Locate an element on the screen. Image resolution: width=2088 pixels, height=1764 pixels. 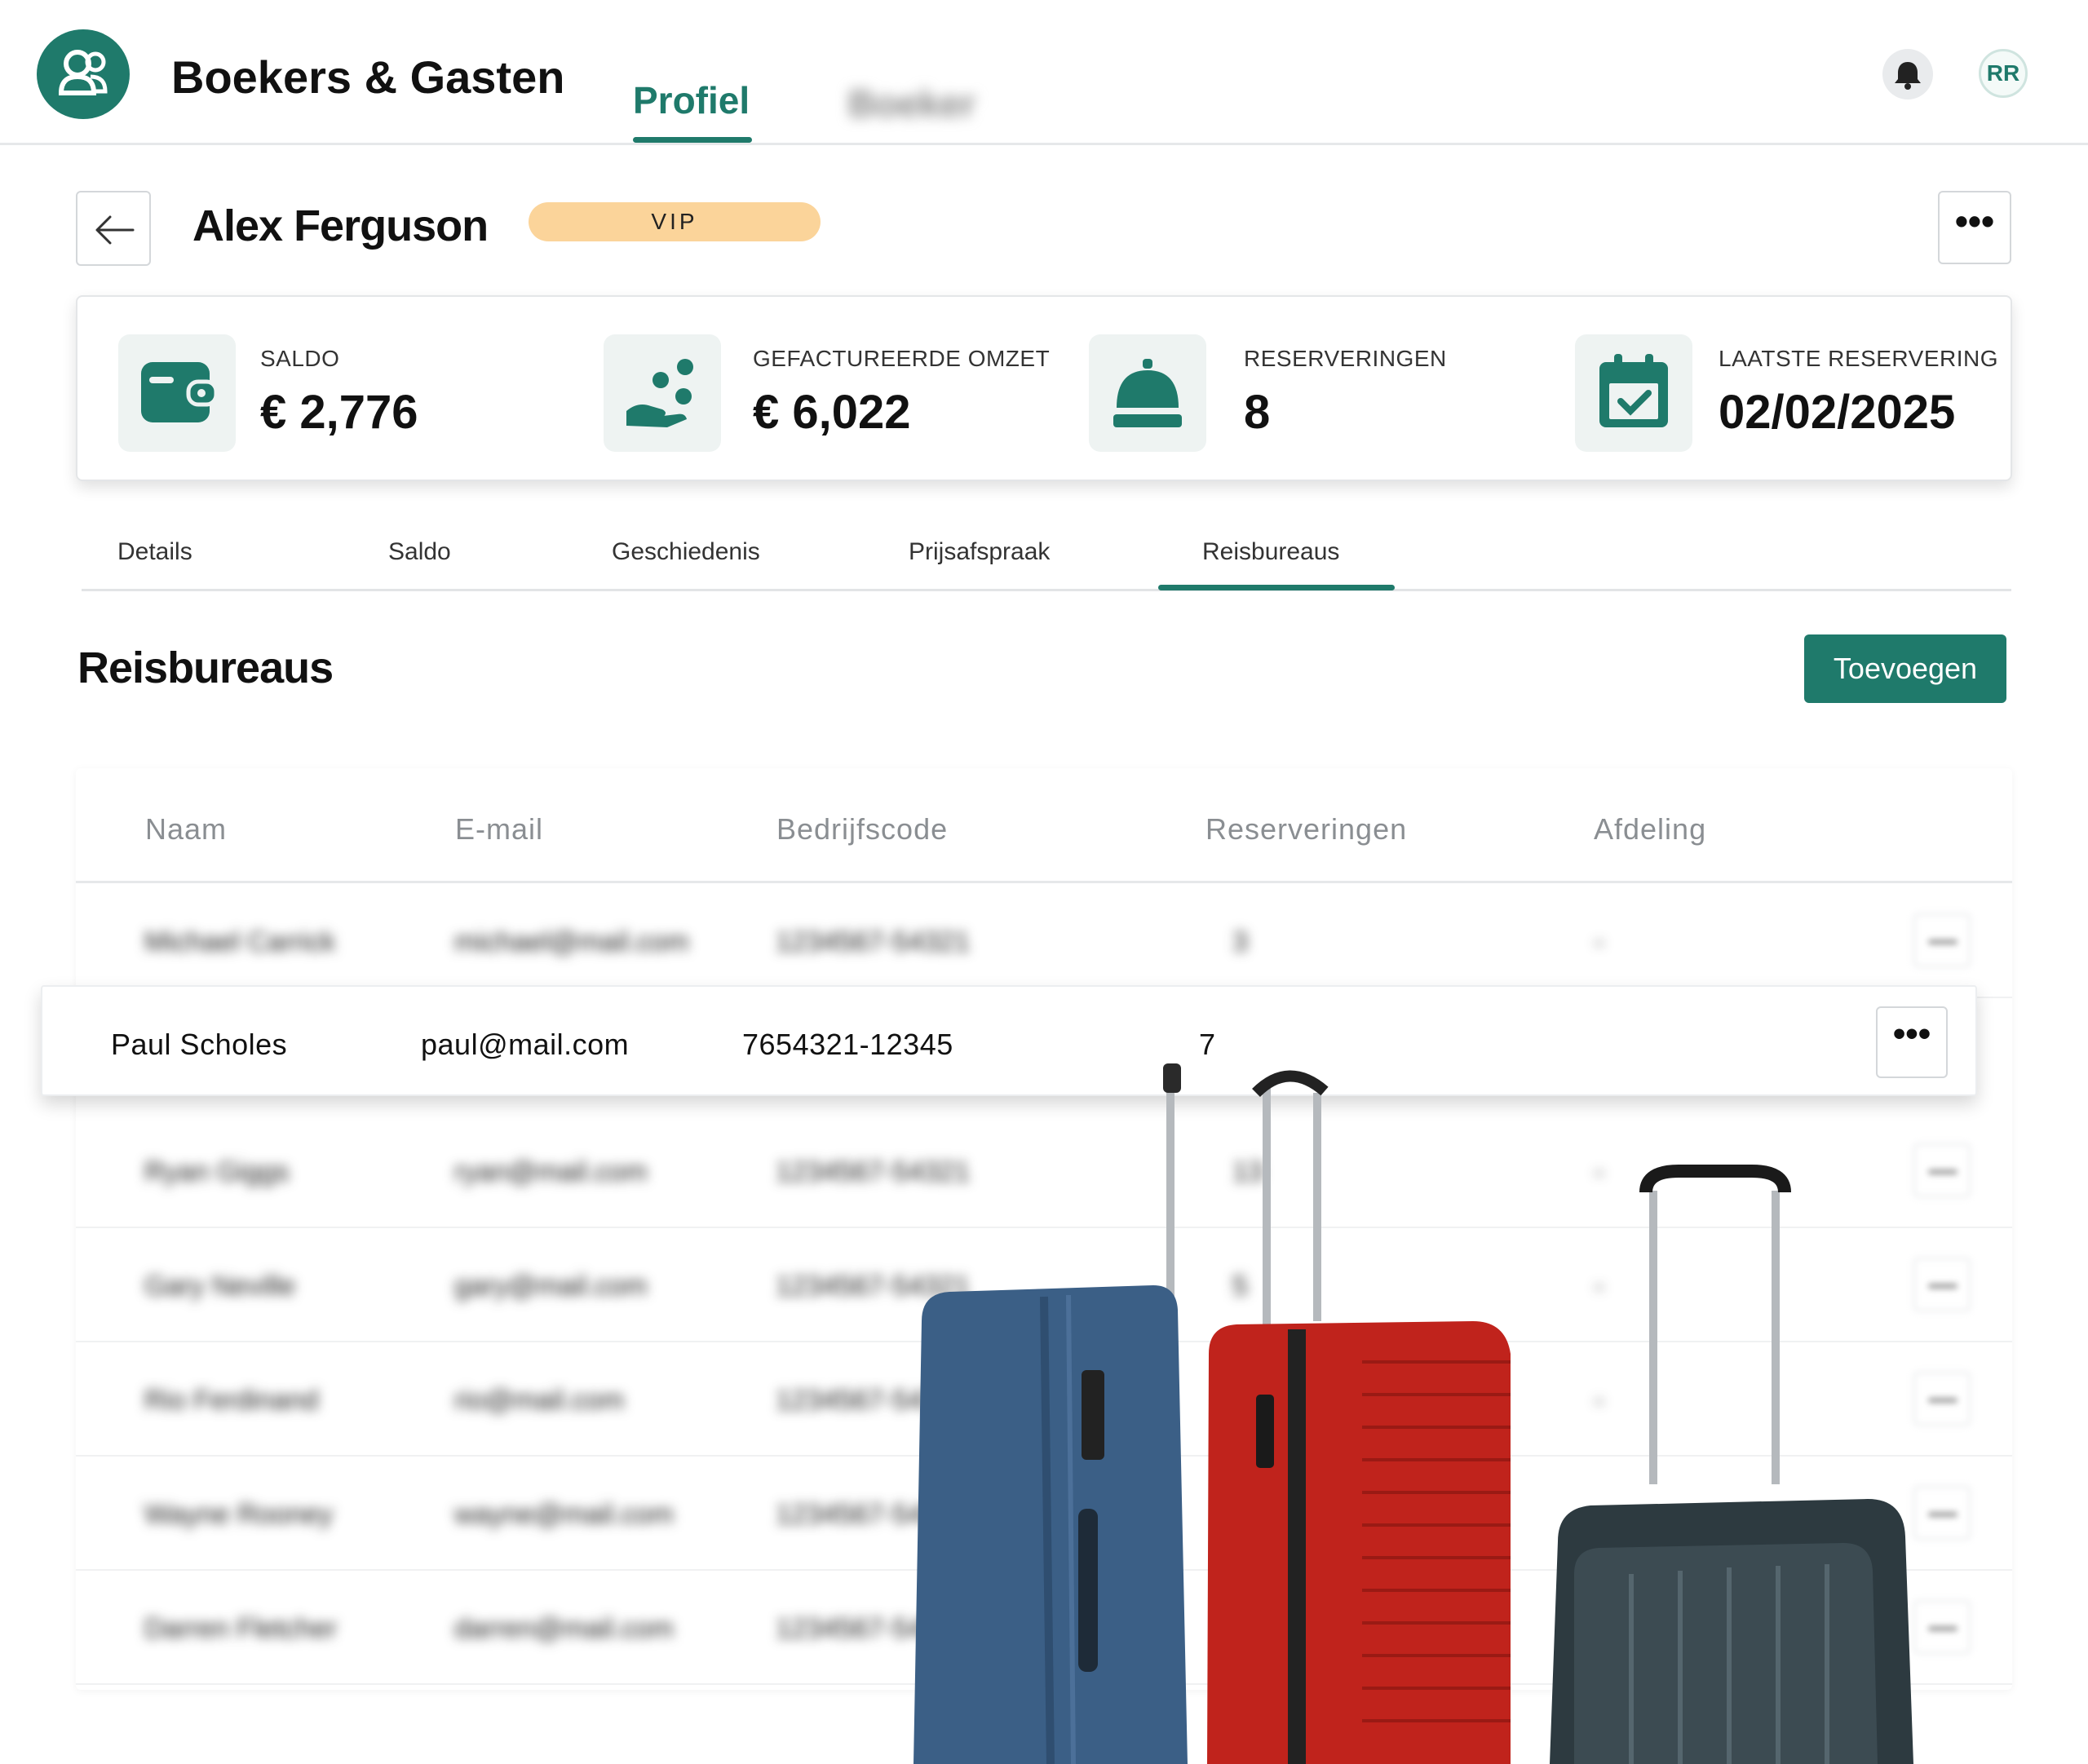
app-logo is located at coordinates (83, 74).